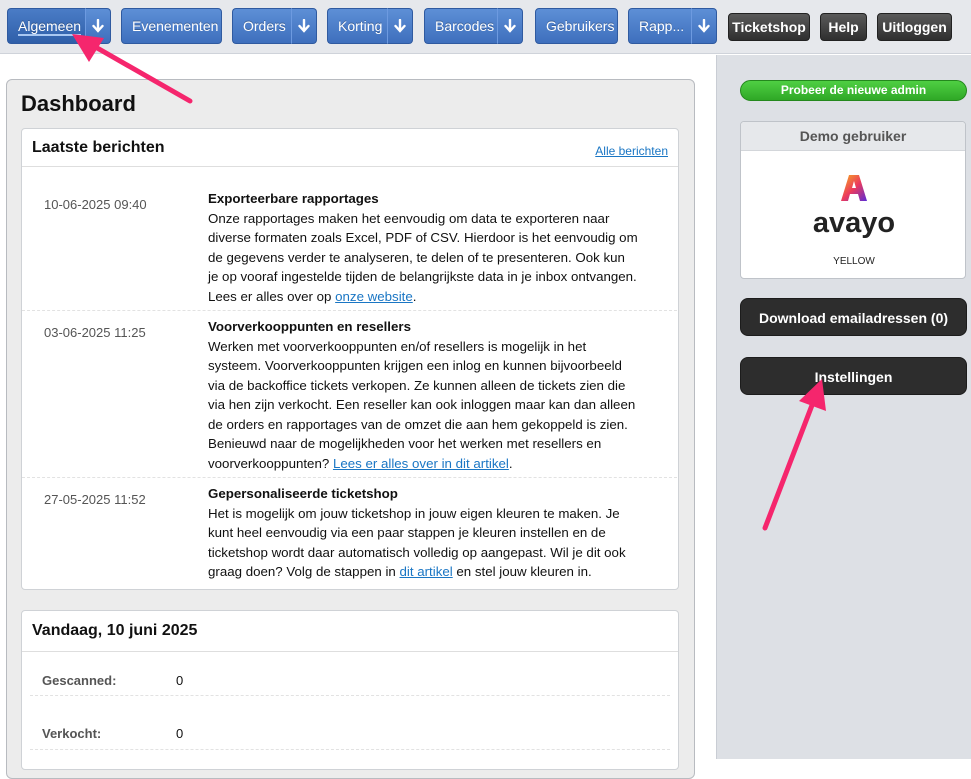 This screenshot has height=779, width=971. What do you see at coordinates (78, 103) in the screenshot?
I see `page-title: Dashboard` at bounding box center [78, 103].